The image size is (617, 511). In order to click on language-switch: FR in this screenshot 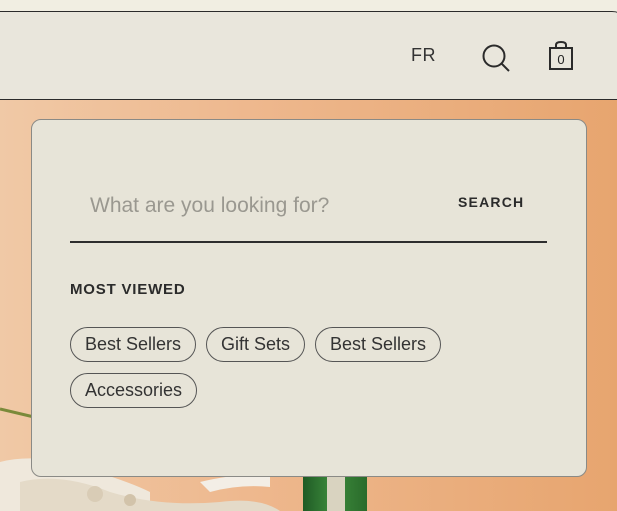, I will do `click(423, 55)`.